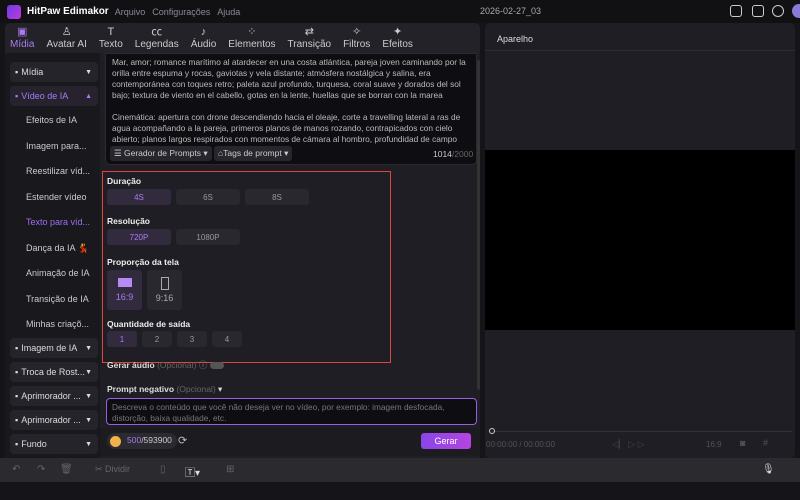 This screenshot has width=800, height=500. I want to click on menu-configuracoes: Configurações, so click(181, 12).